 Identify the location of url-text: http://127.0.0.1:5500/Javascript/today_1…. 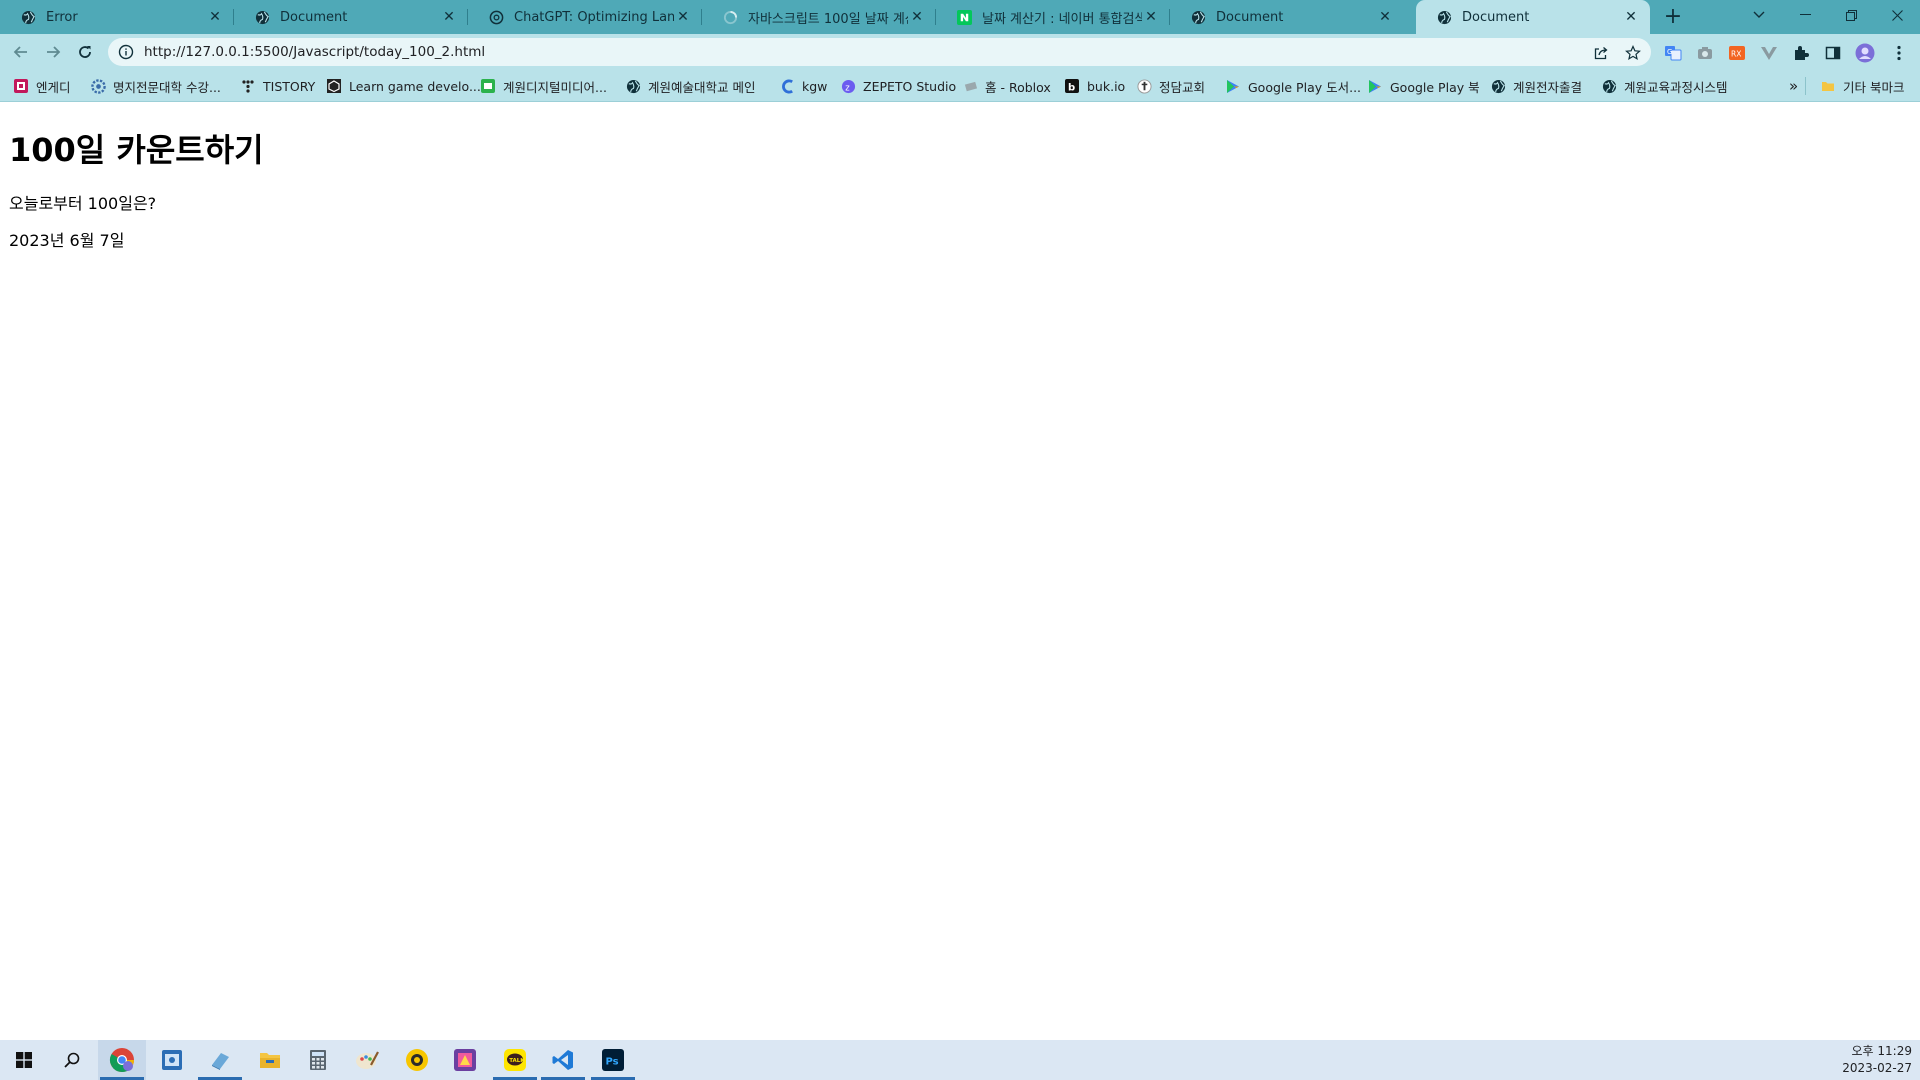
(314, 52).